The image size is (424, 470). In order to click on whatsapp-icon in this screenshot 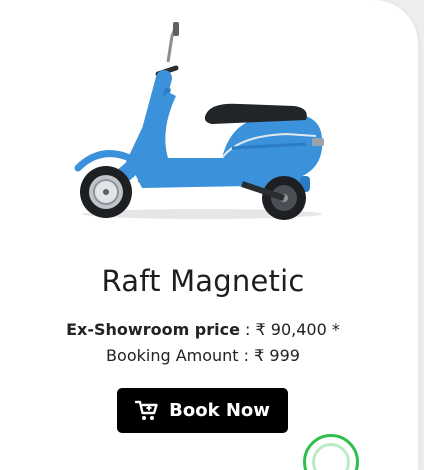, I will do `click(331, 452)`.